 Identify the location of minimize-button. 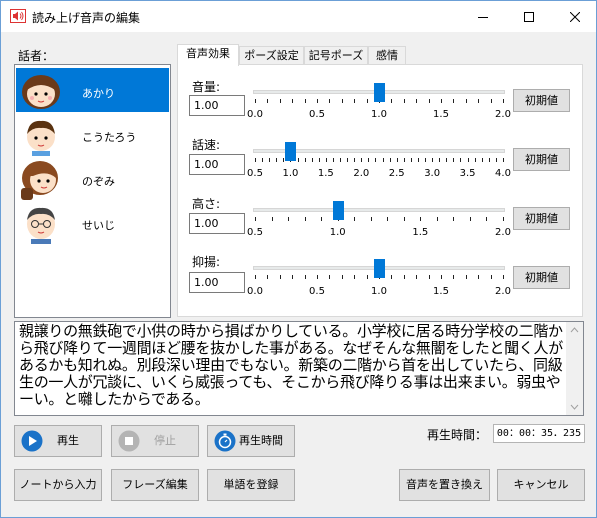
(483, 16).